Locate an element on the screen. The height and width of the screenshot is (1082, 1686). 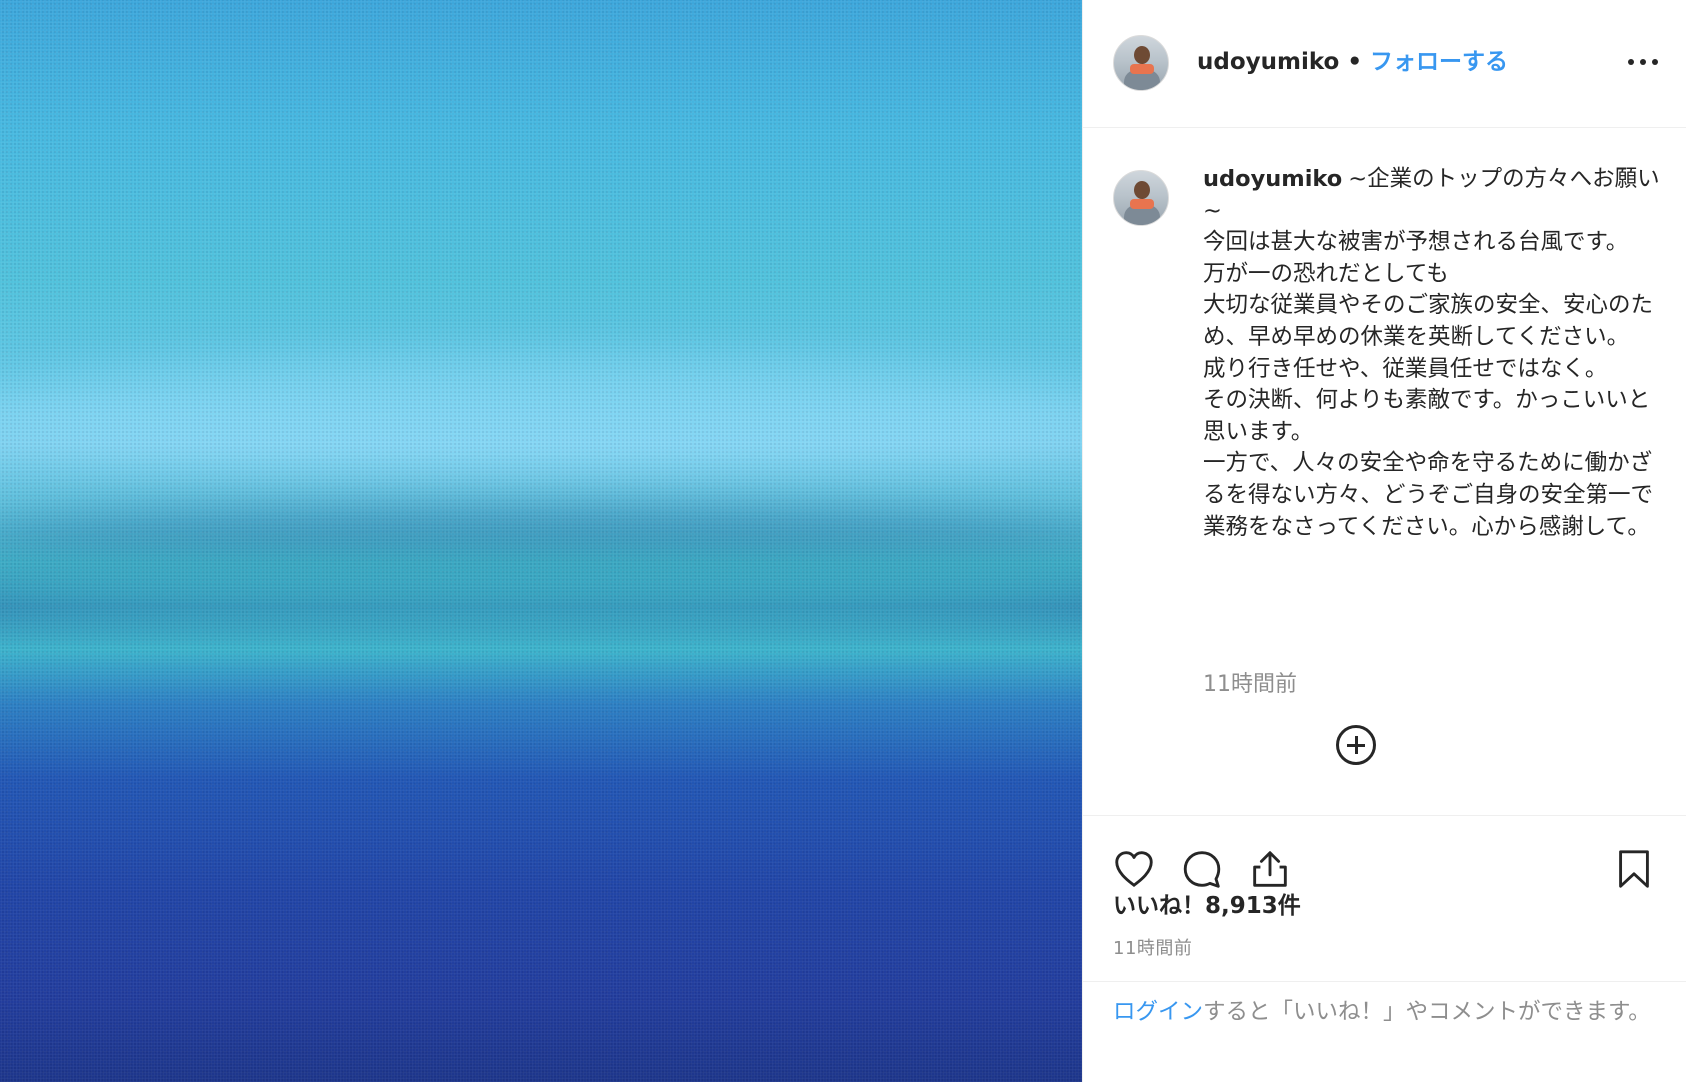
follow-button: フォローする is located at coordinates (1439, 62).